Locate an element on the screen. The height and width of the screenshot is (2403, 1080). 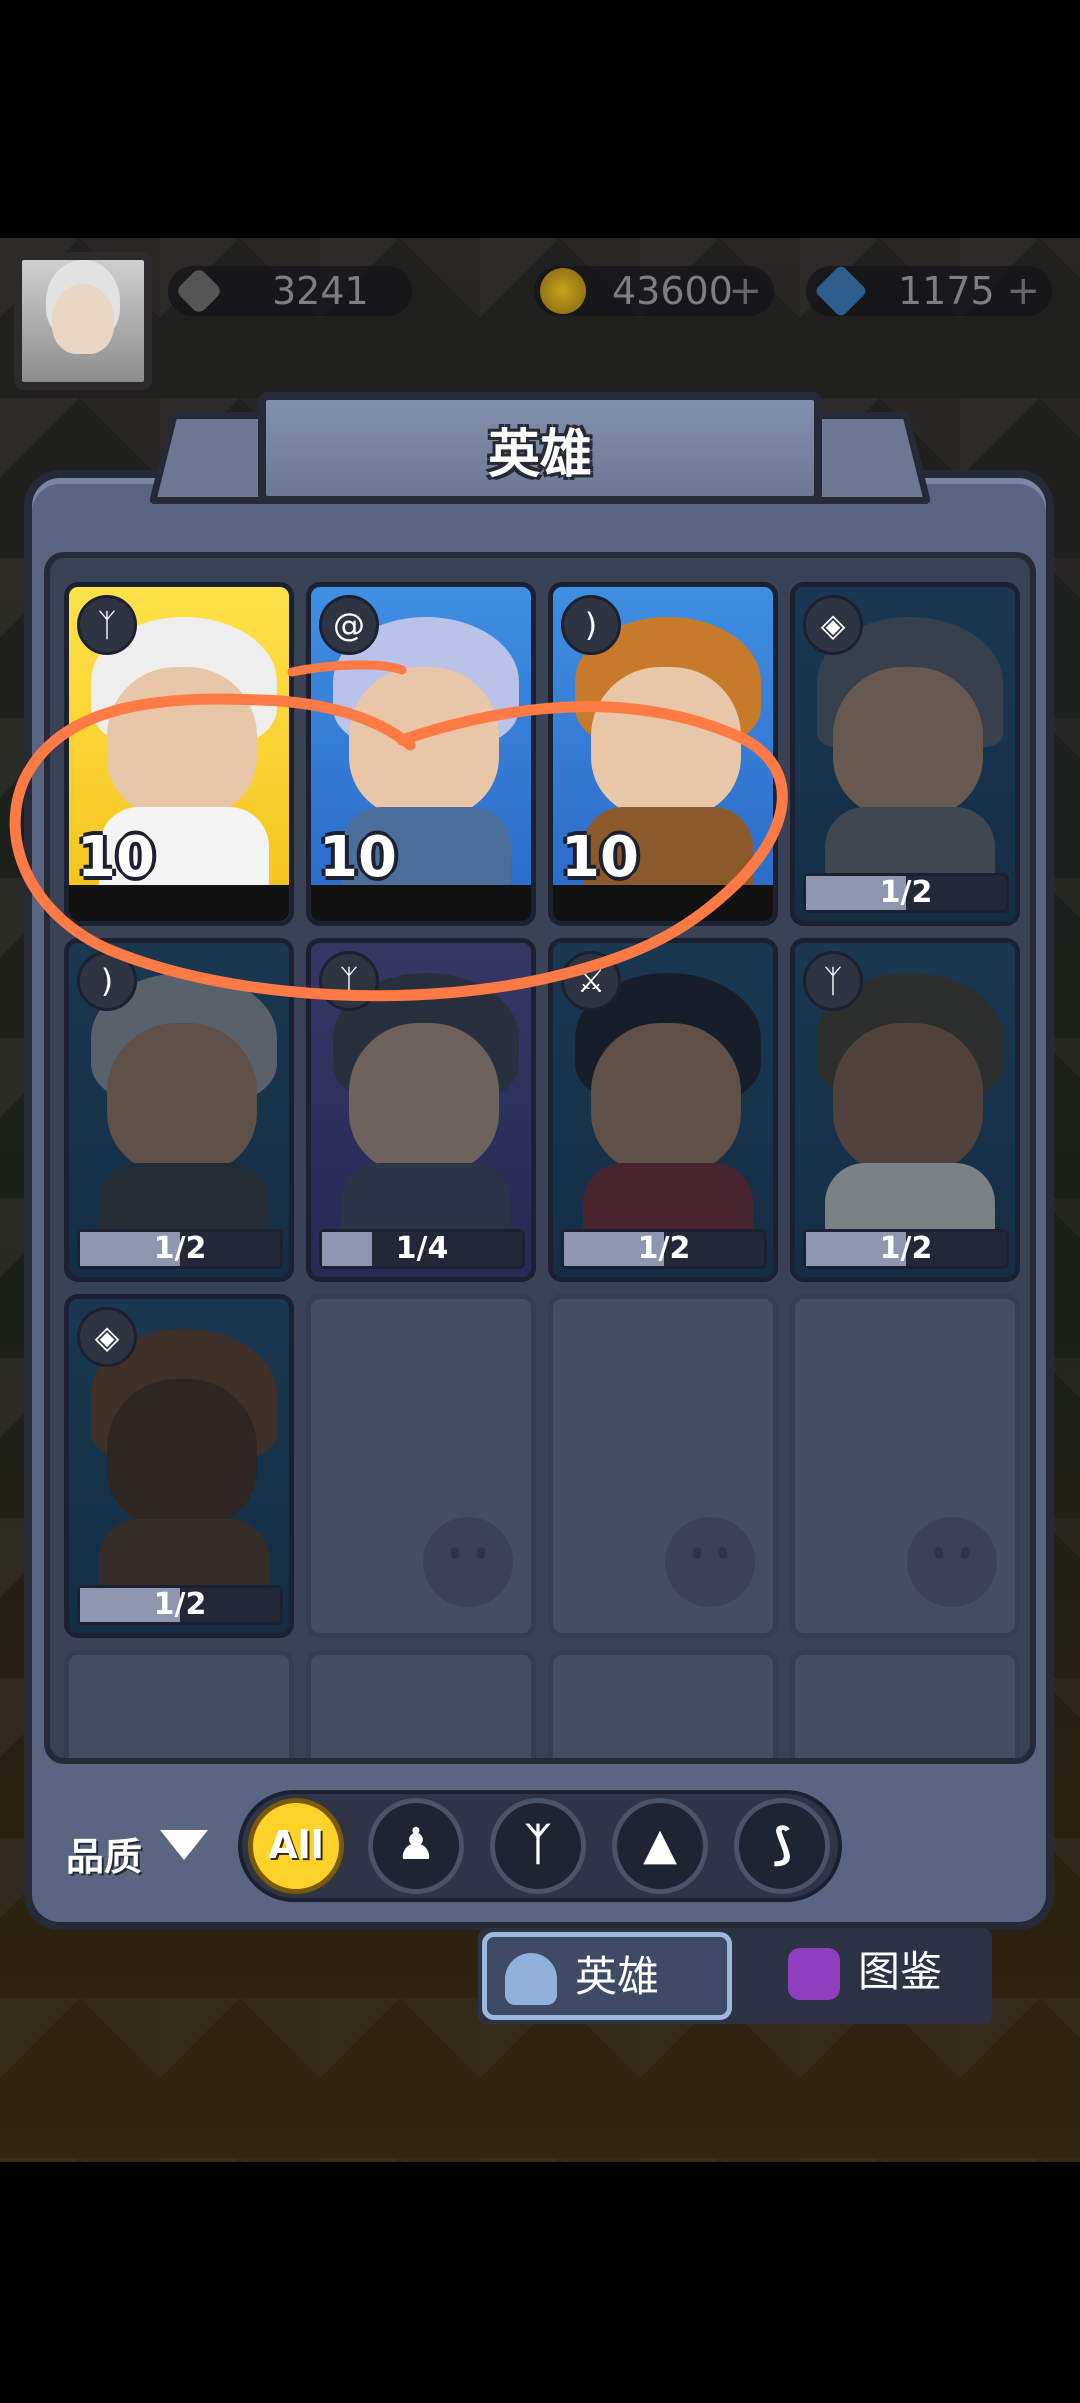
top-bar: 3241 43600 + 1175 + is located at coordinates (540, 320).